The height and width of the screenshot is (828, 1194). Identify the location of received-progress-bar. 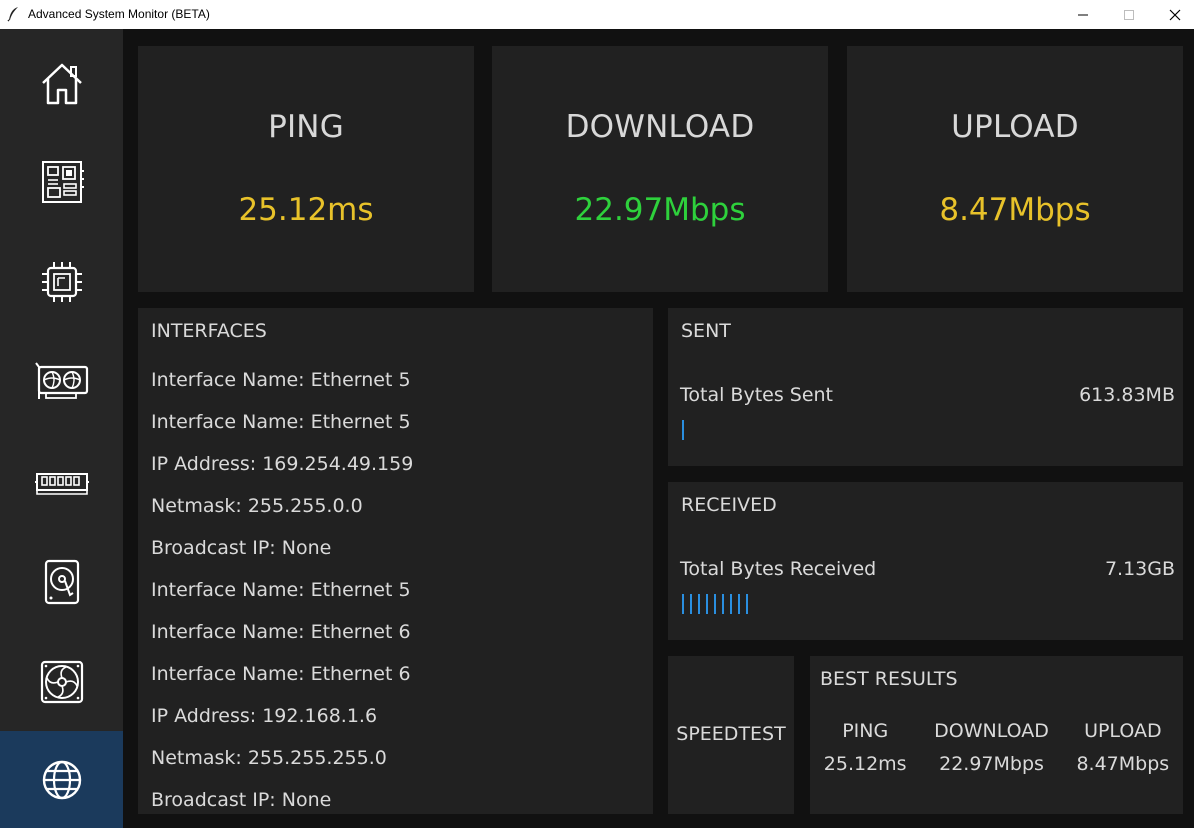
(715, 604).